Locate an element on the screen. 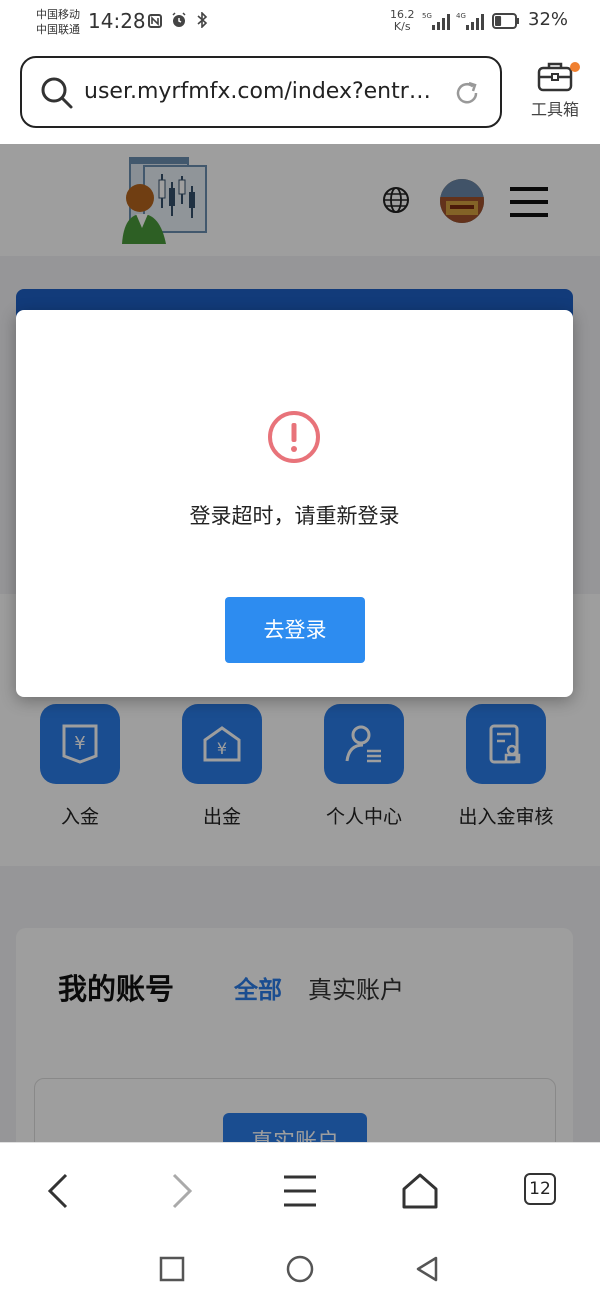  toolbox-button: 工具箱 is located at coordinates (555, 93).